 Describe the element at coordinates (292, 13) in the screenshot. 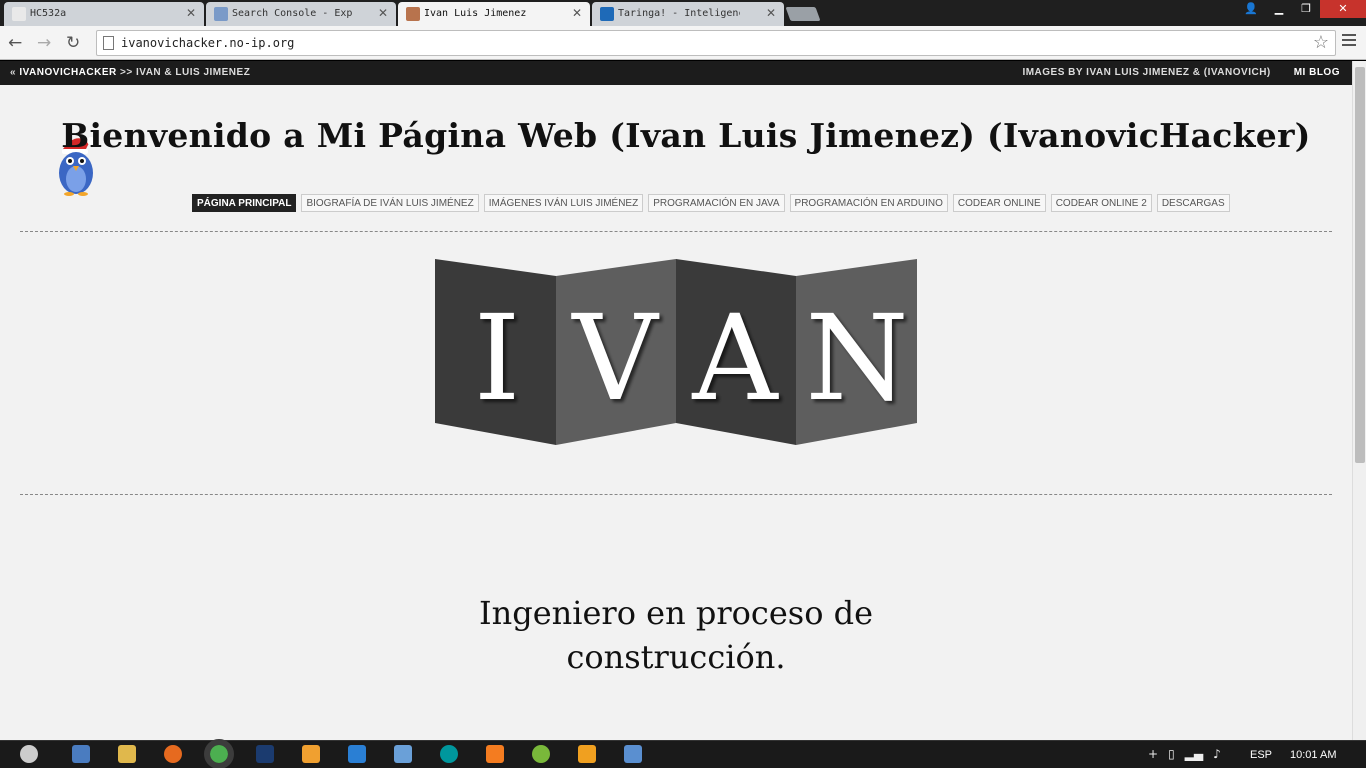

I see `tab-title: Search Console - Explor` at that location.